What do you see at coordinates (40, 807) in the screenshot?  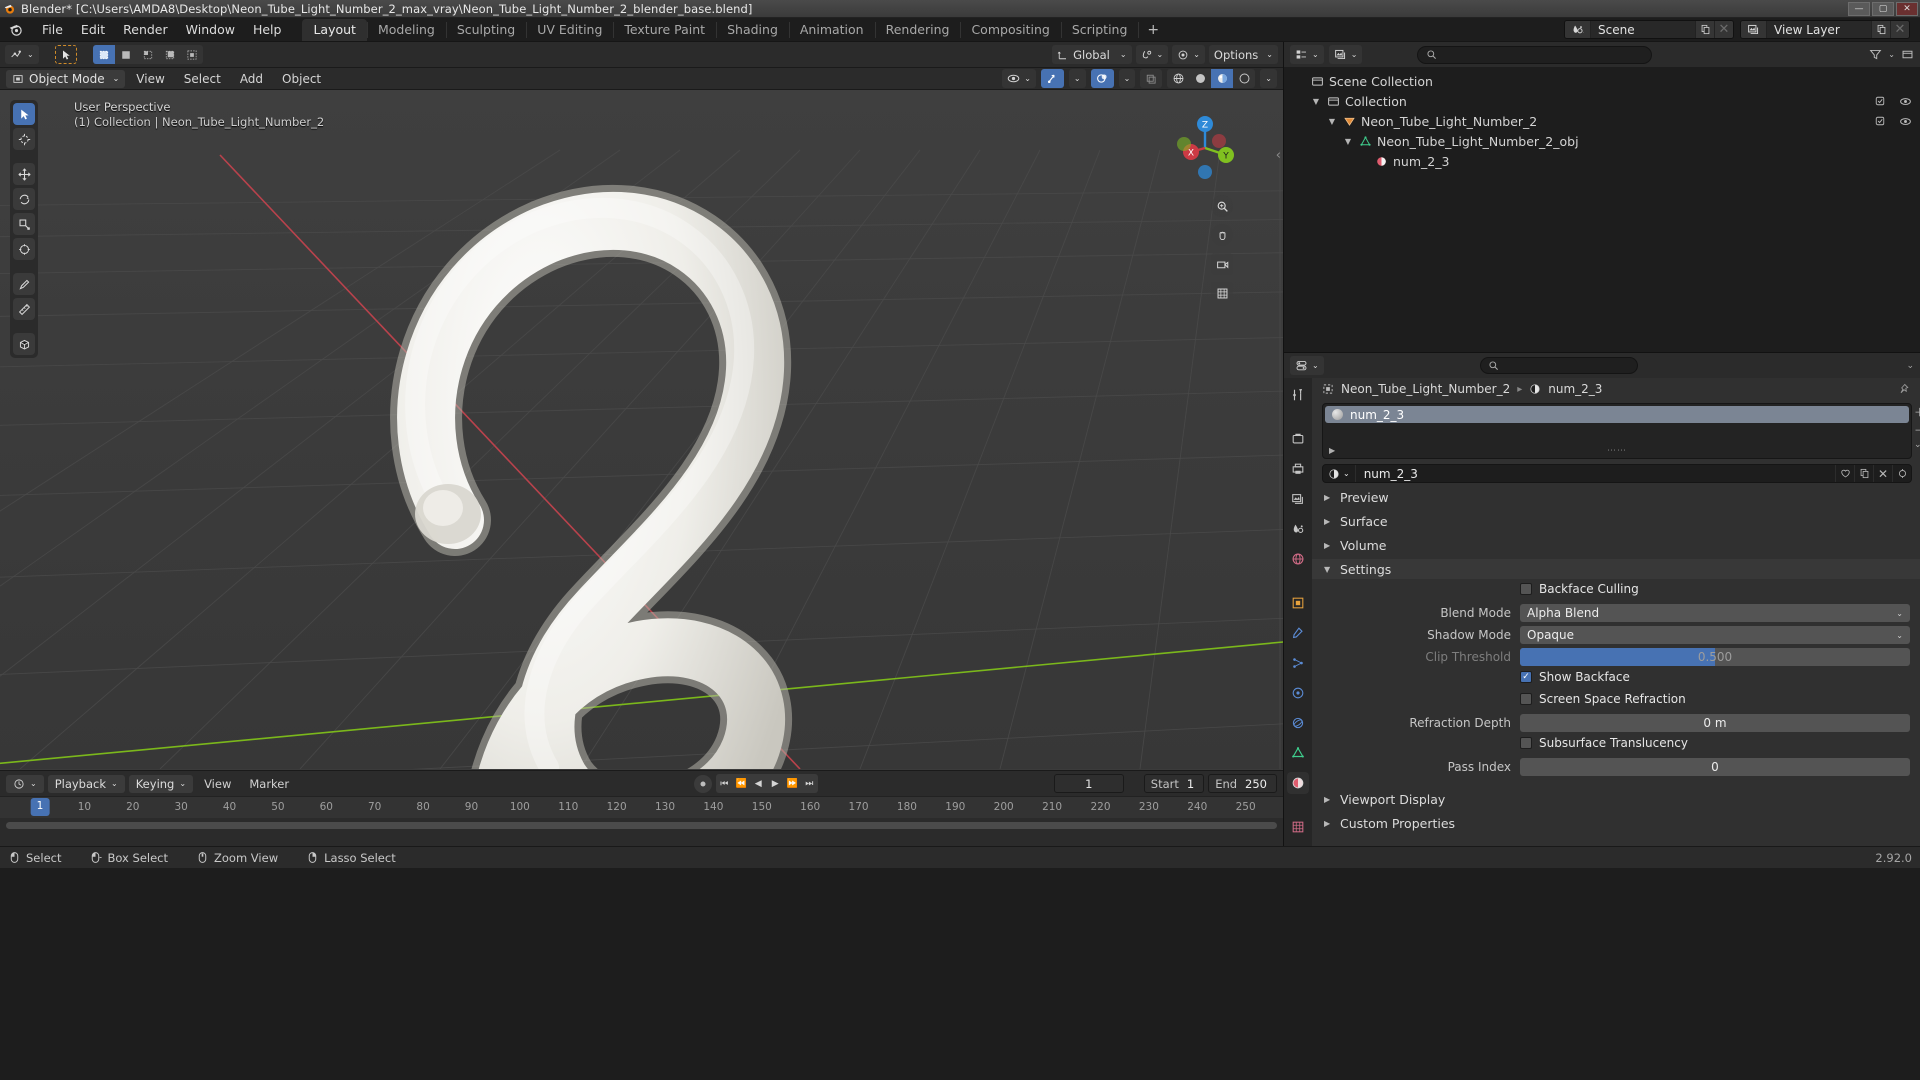 I see `timeline-playhead: 1` at bounding box center [40, 807].